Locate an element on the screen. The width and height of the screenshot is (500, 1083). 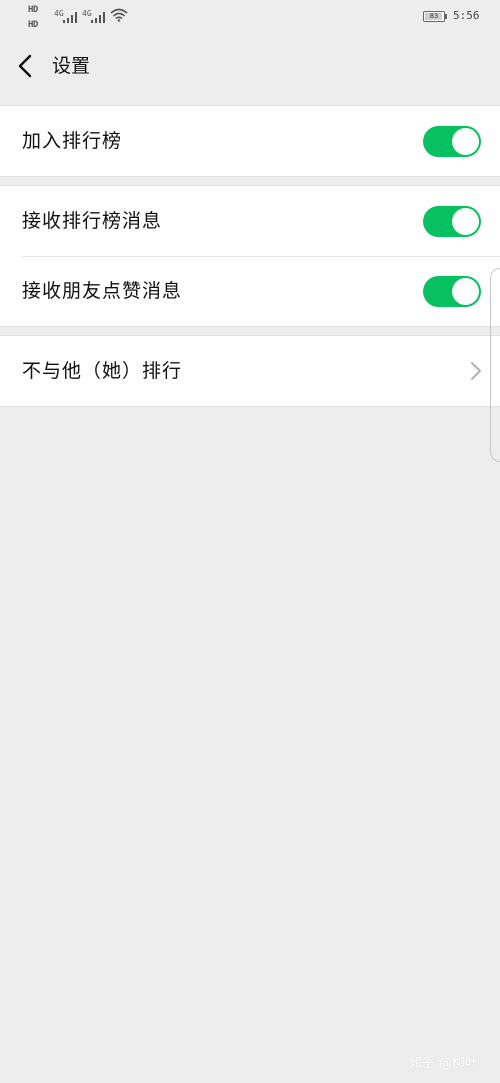
settings-row-like-messages: 接收朋友点赞消息 is located at coordinates (250, 291).